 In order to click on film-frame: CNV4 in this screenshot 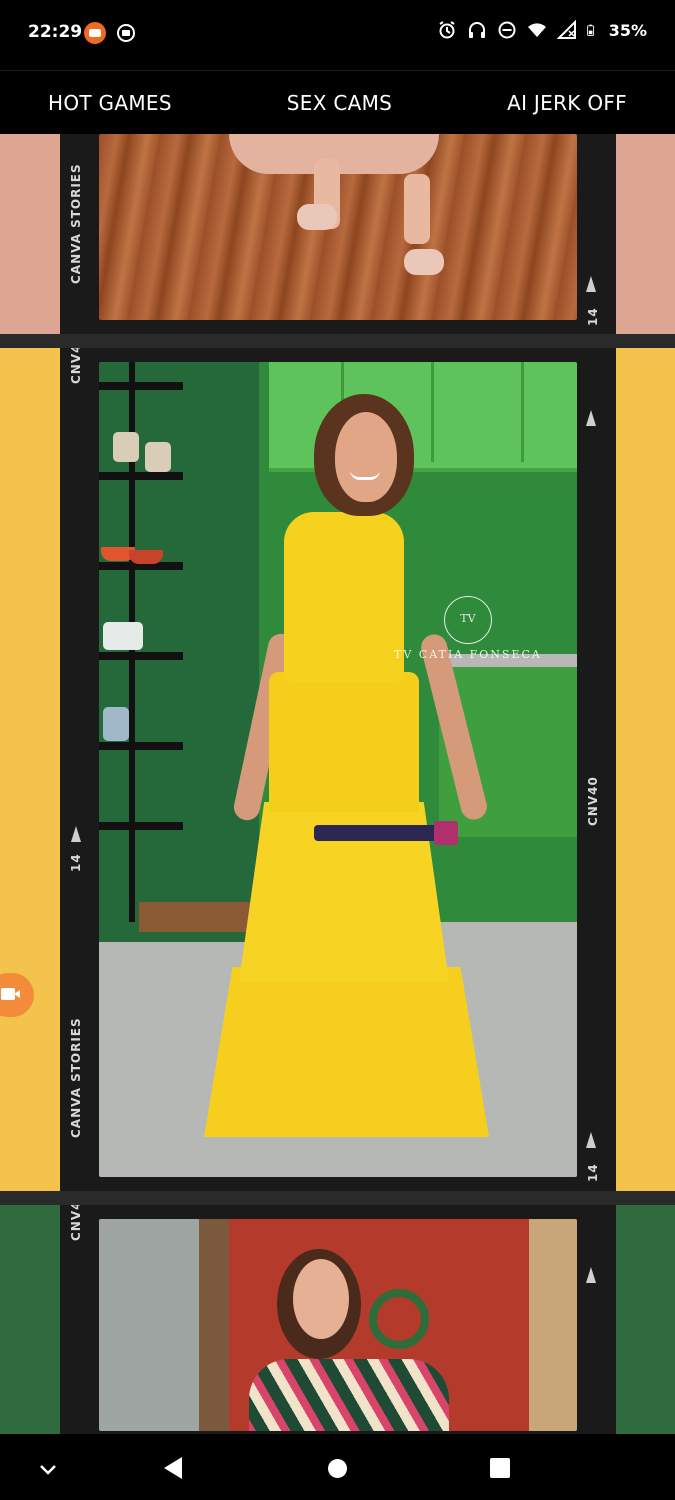, I will do `click(338, 1319)`.